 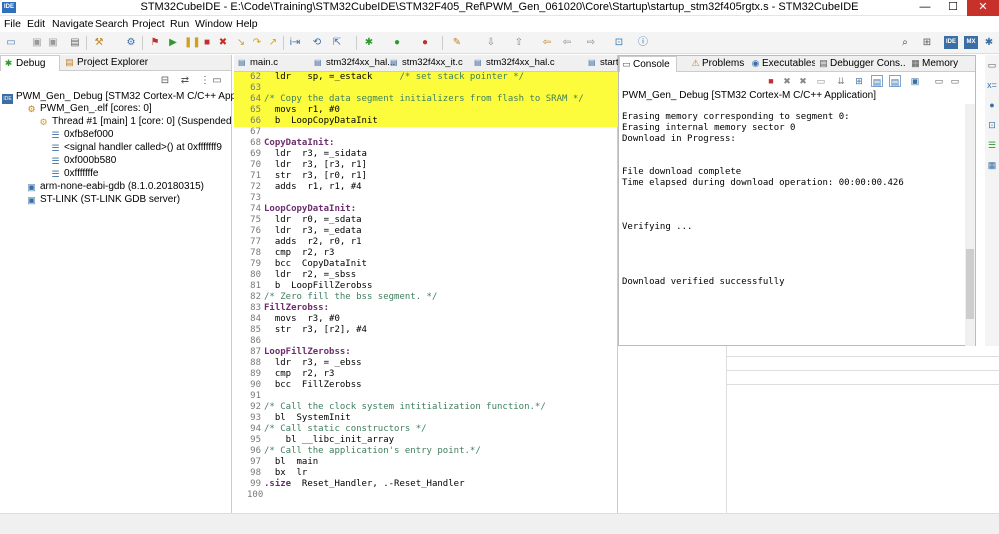 I want to click on code-line: 77 adds r2, r0, r1, so click(x=426, y=242).